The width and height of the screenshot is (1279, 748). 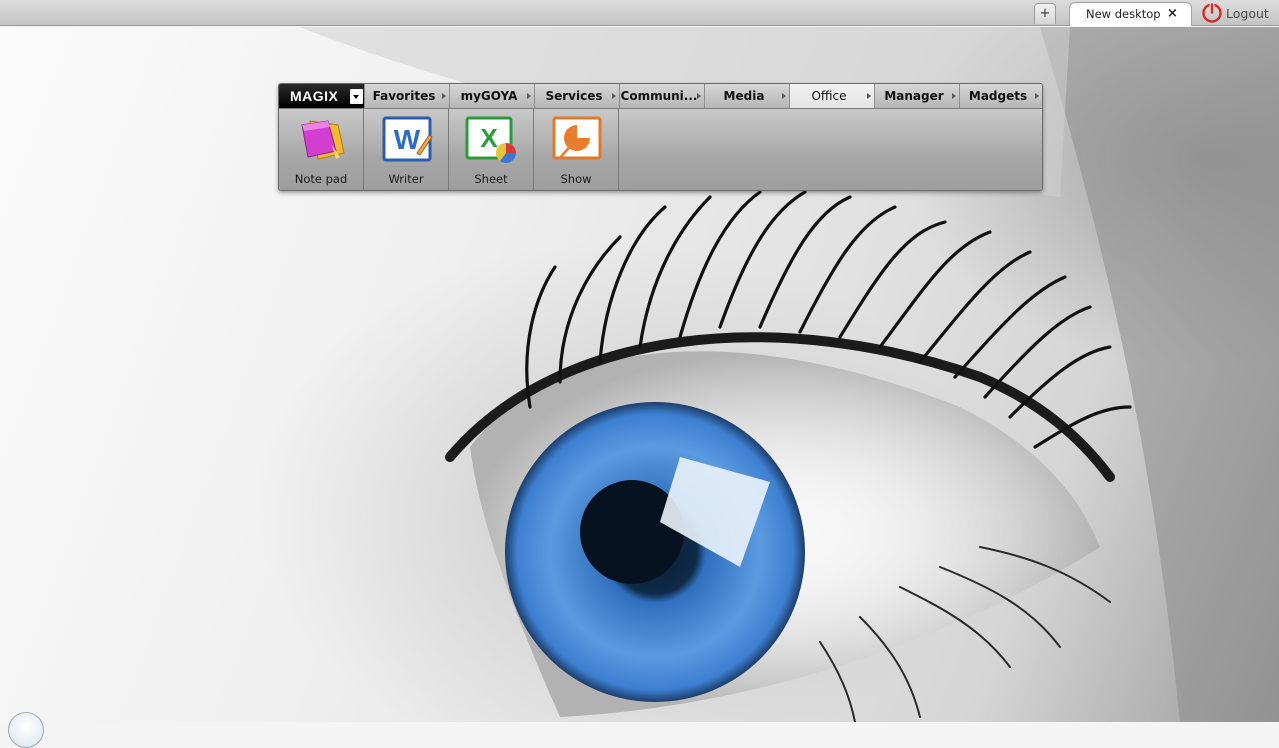 I want to click on menu-item-media: Media, so click(x=746, y=96).